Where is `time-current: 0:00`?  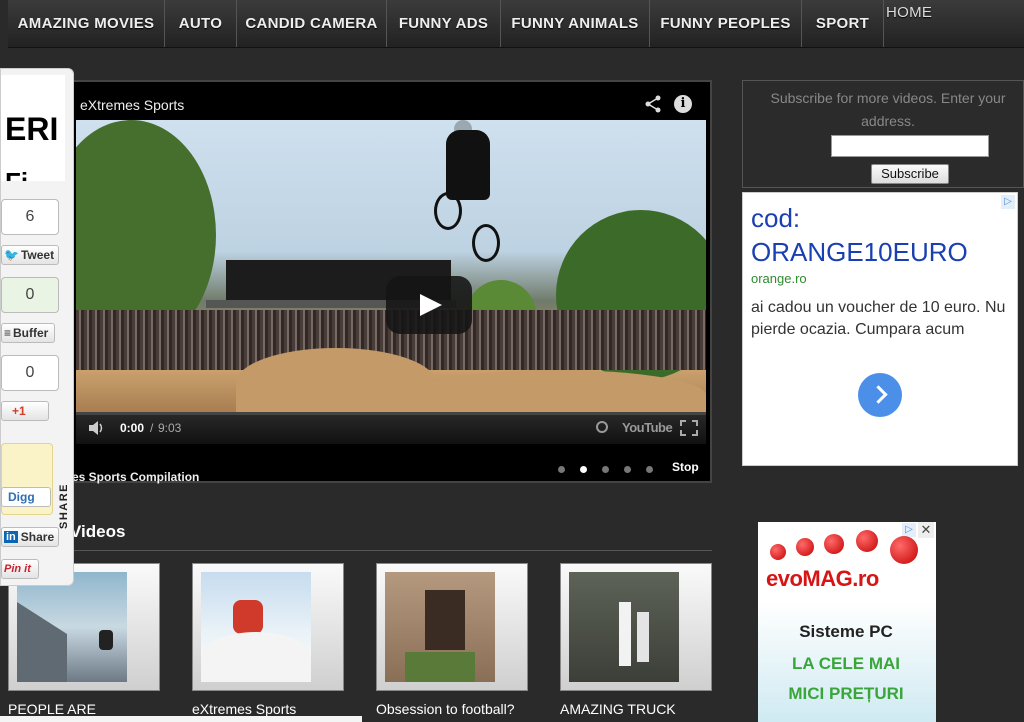 time-current: 0:00 is located at coordinates (132, 428).